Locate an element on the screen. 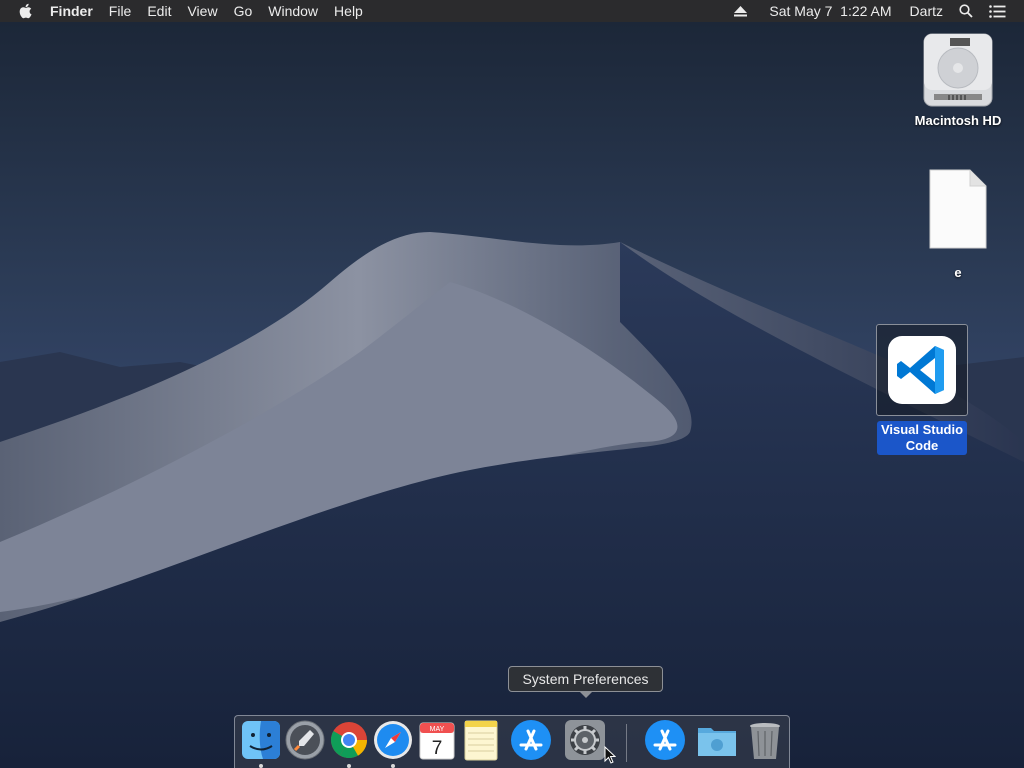 This screenshot has height=768, width=1024. dock: MAY 7 is located at coordinates (512, 741).